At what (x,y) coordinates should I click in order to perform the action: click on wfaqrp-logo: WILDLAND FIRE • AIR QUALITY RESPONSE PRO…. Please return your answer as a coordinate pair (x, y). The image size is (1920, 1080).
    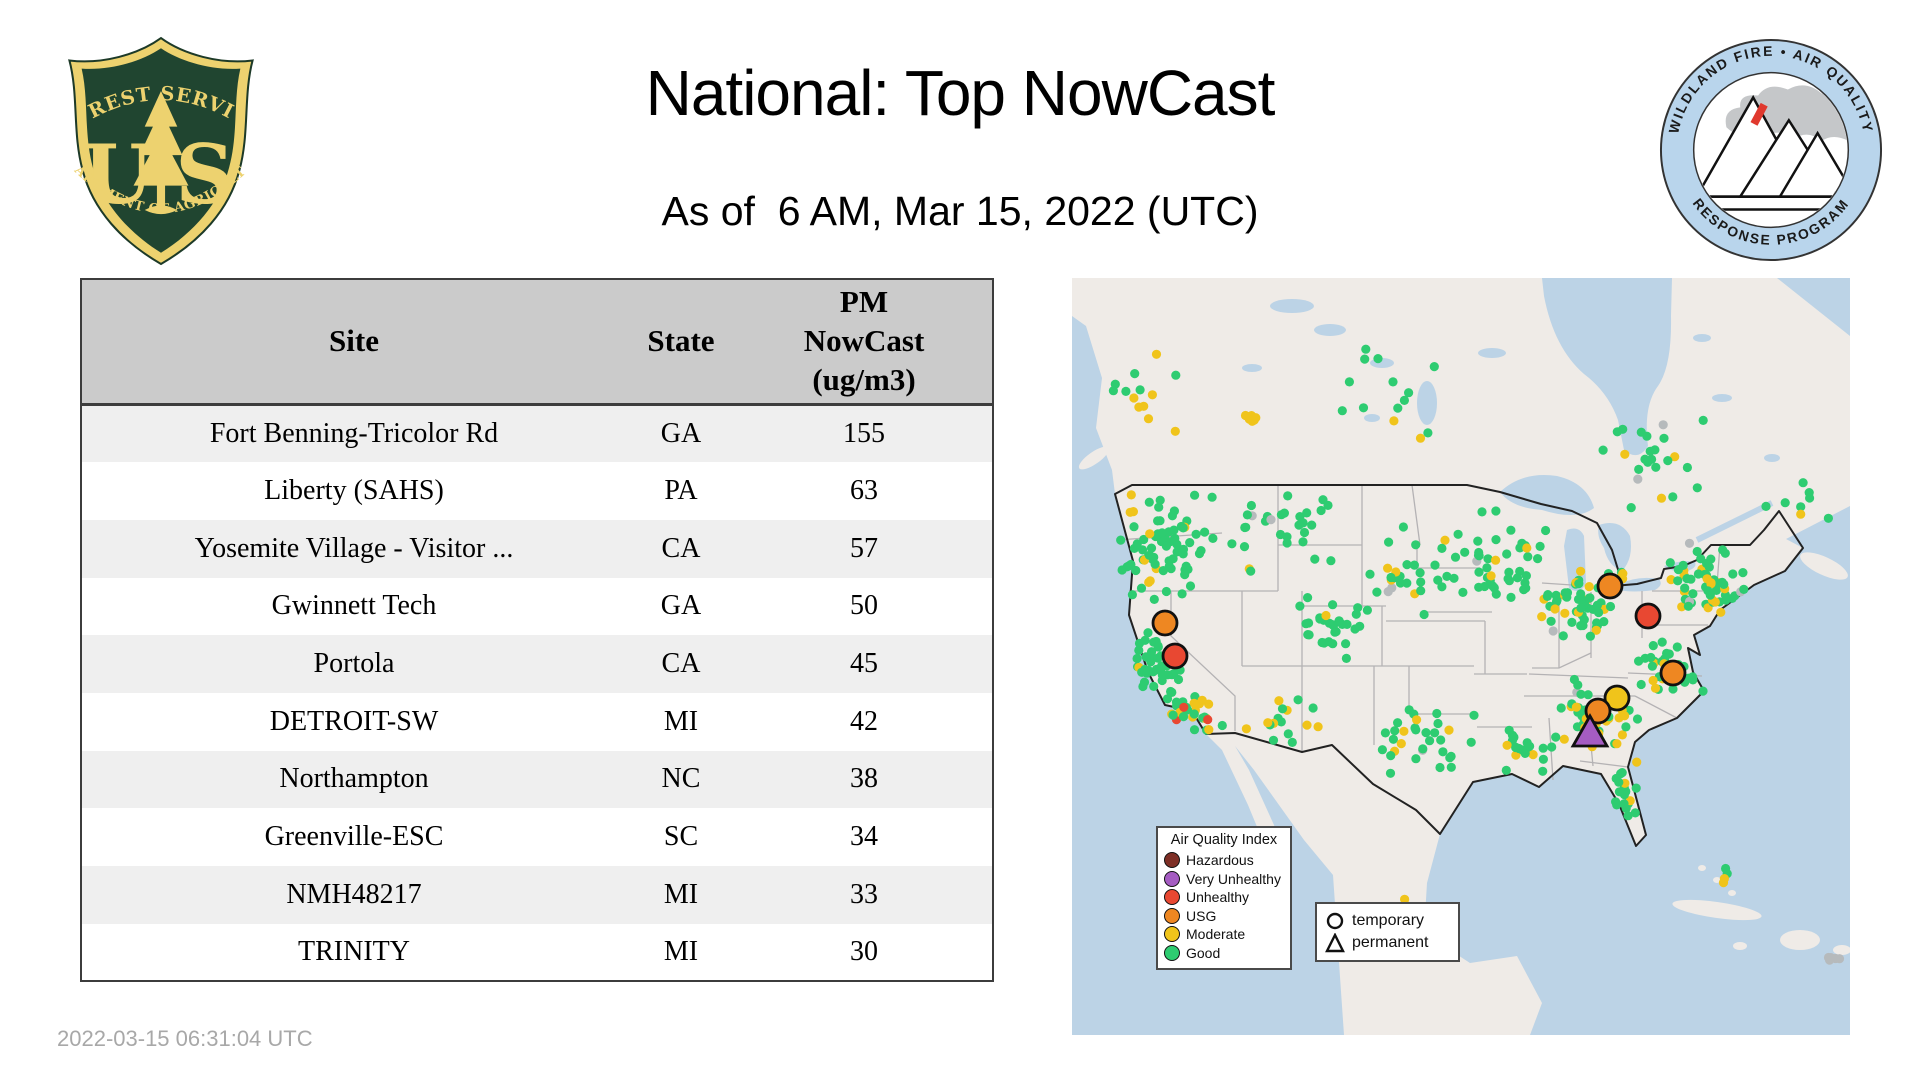
    Looking at the image, I should click on (1771, 152).